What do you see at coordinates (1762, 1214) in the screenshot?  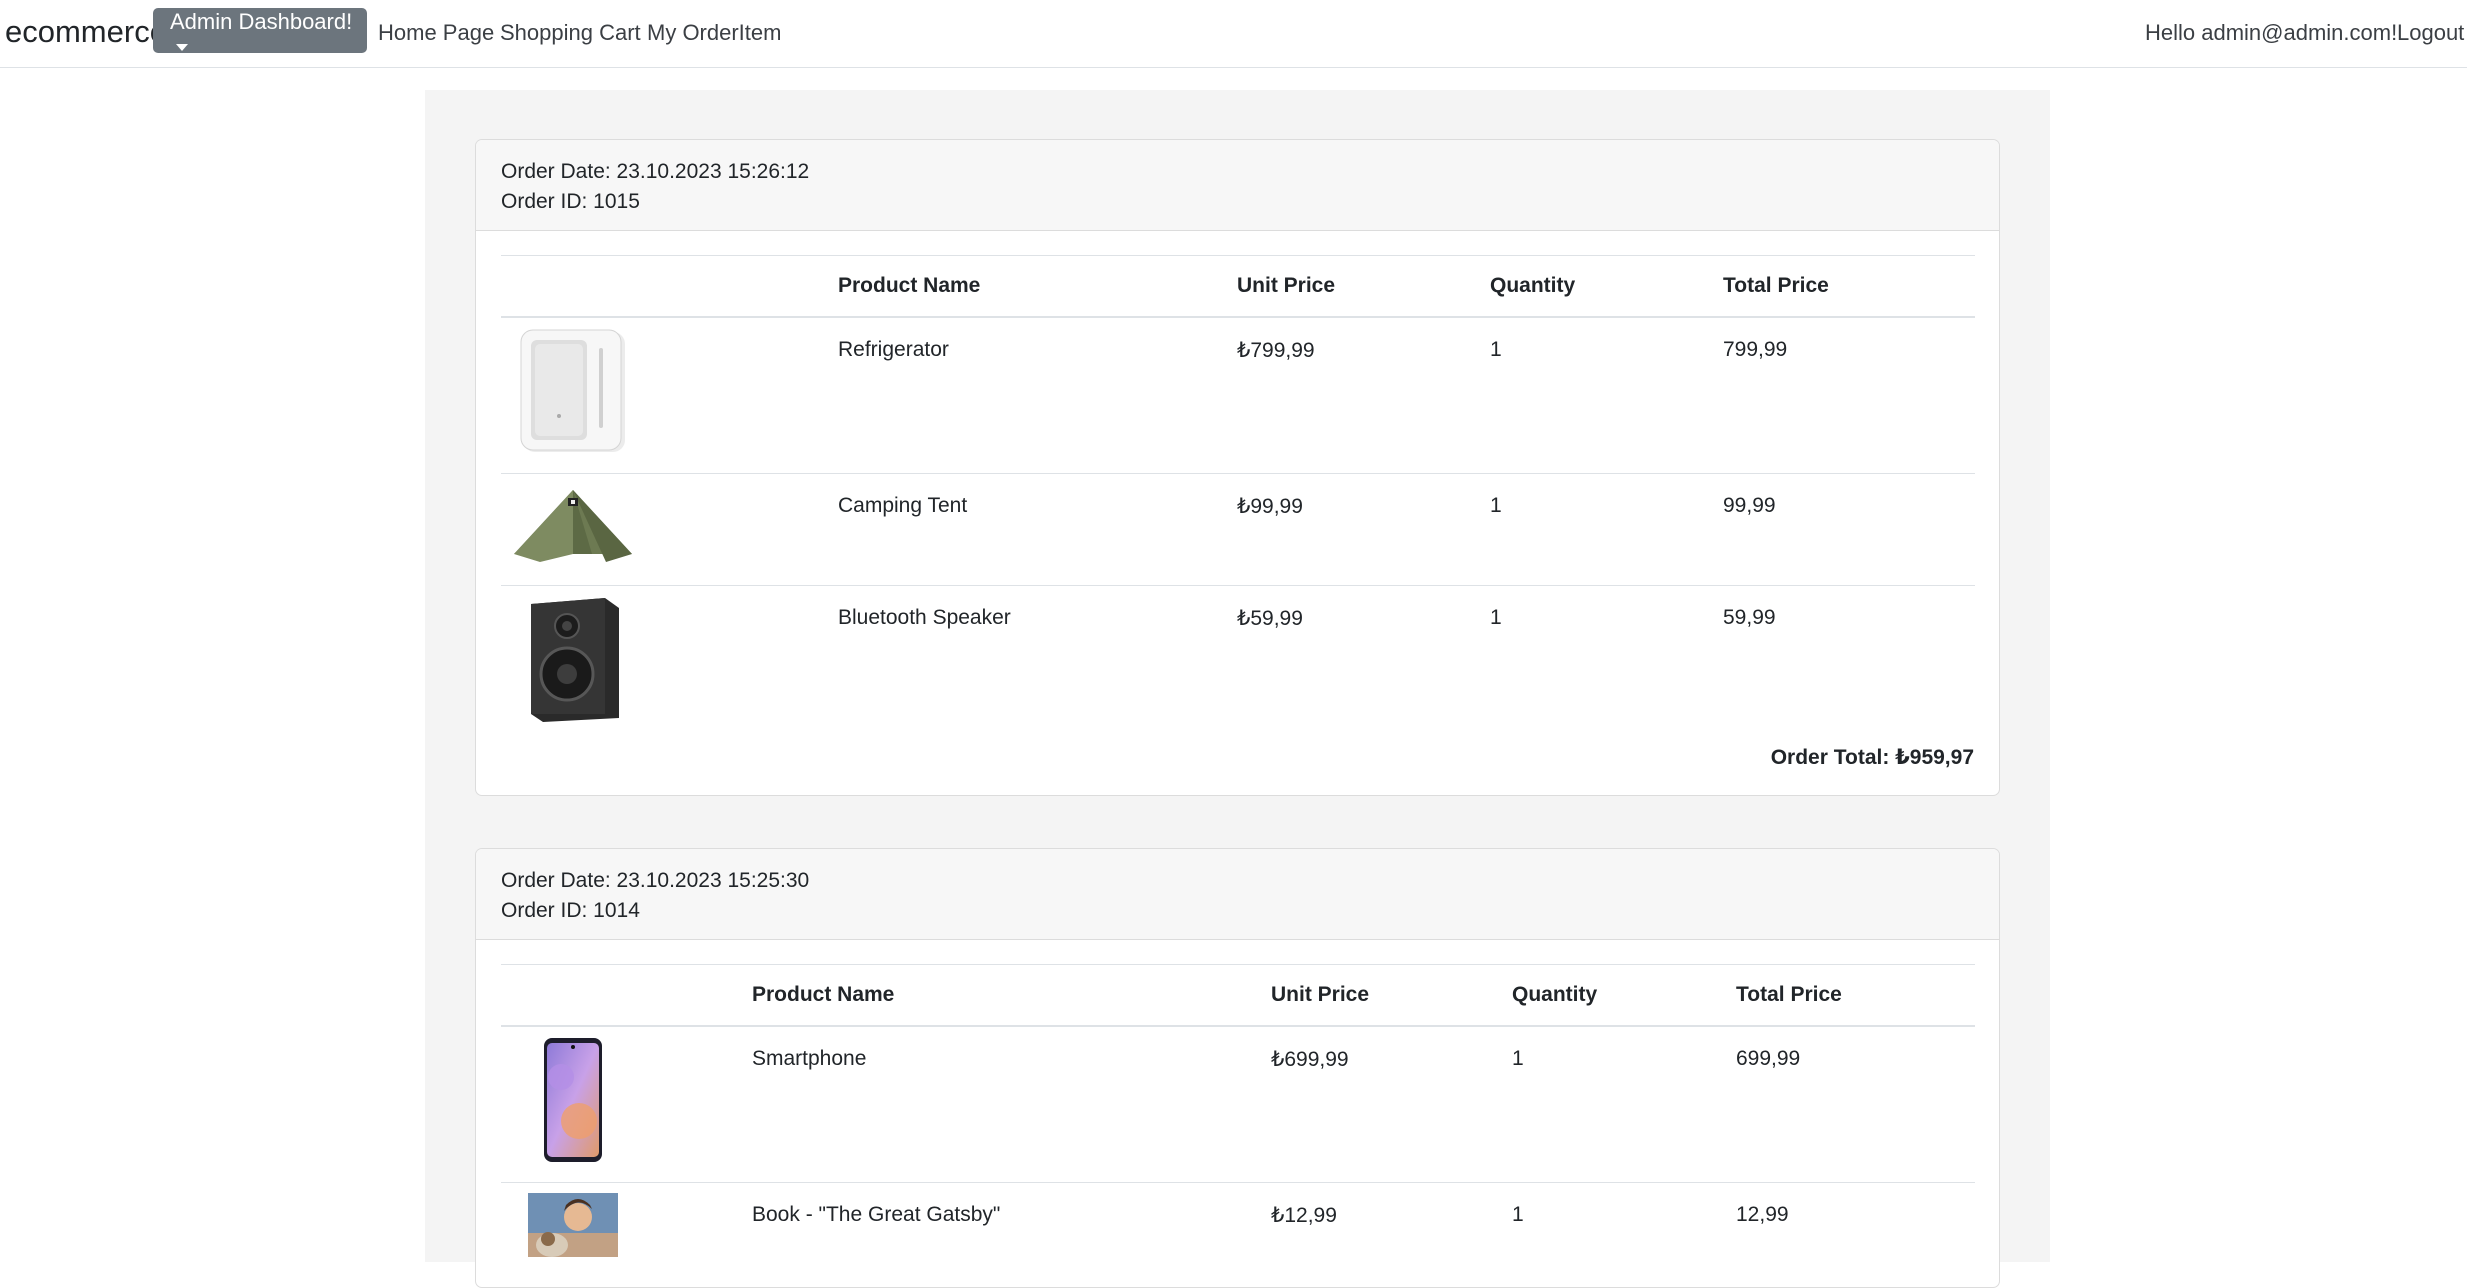 I see `total-price: 12,99` at bounding box center [1762, 1214].